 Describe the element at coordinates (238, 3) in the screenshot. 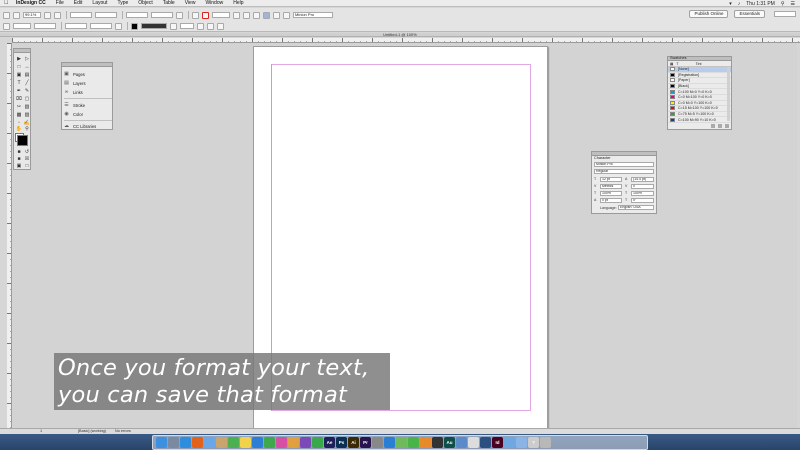

I see `menu-help: Help` at that location.